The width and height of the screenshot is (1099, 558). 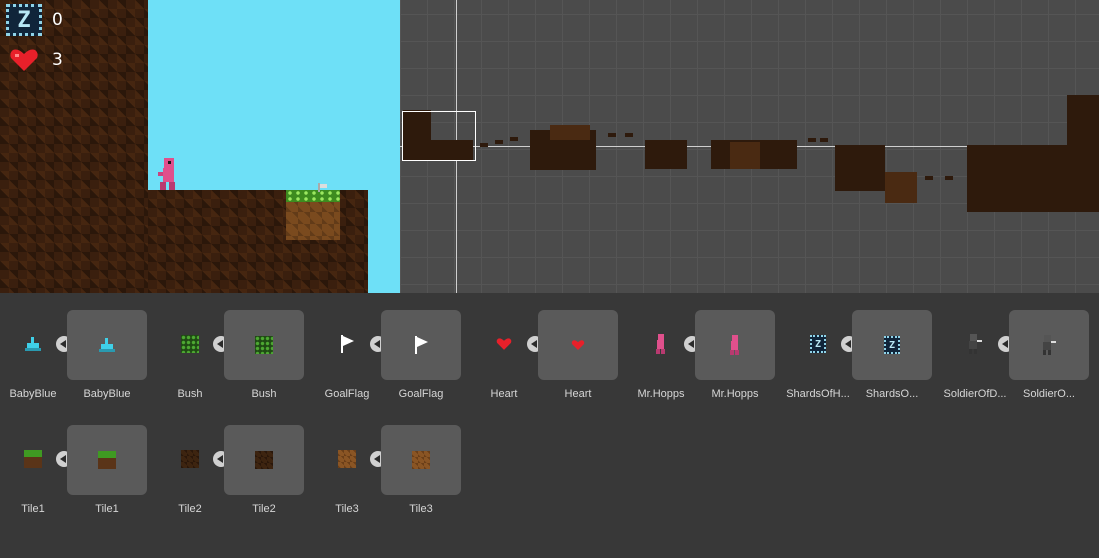 I want to click on asset-item-mrhopps: Mr.Hopps Mr.Hopps, so click(x=706, y=346).